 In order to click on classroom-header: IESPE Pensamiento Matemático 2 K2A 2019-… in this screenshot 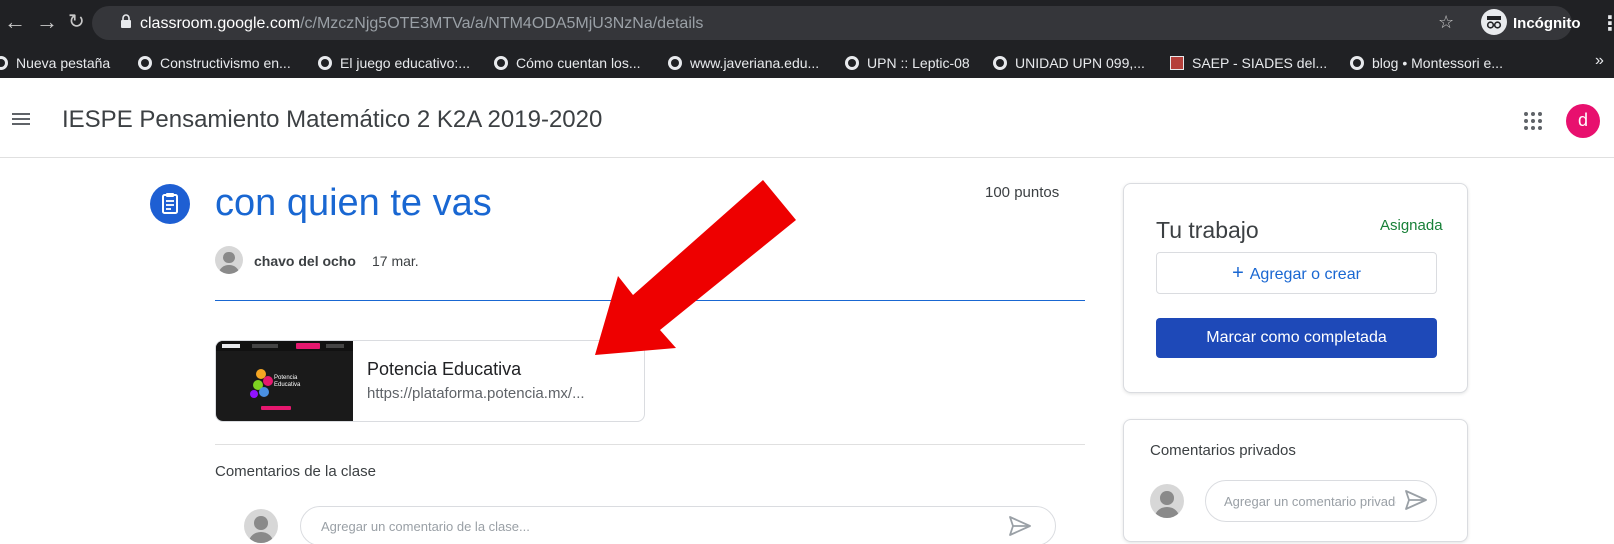, I will do `click(807, 118)`.